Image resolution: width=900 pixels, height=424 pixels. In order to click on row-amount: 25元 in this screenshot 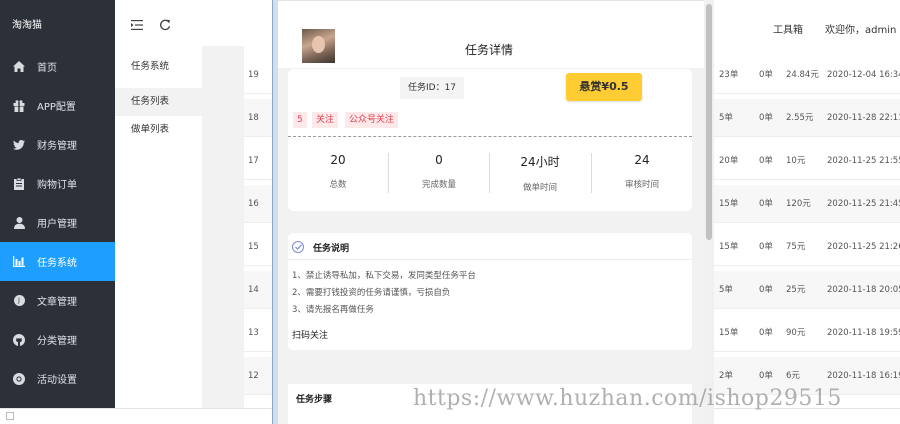, I will do `click(796, 290)`.